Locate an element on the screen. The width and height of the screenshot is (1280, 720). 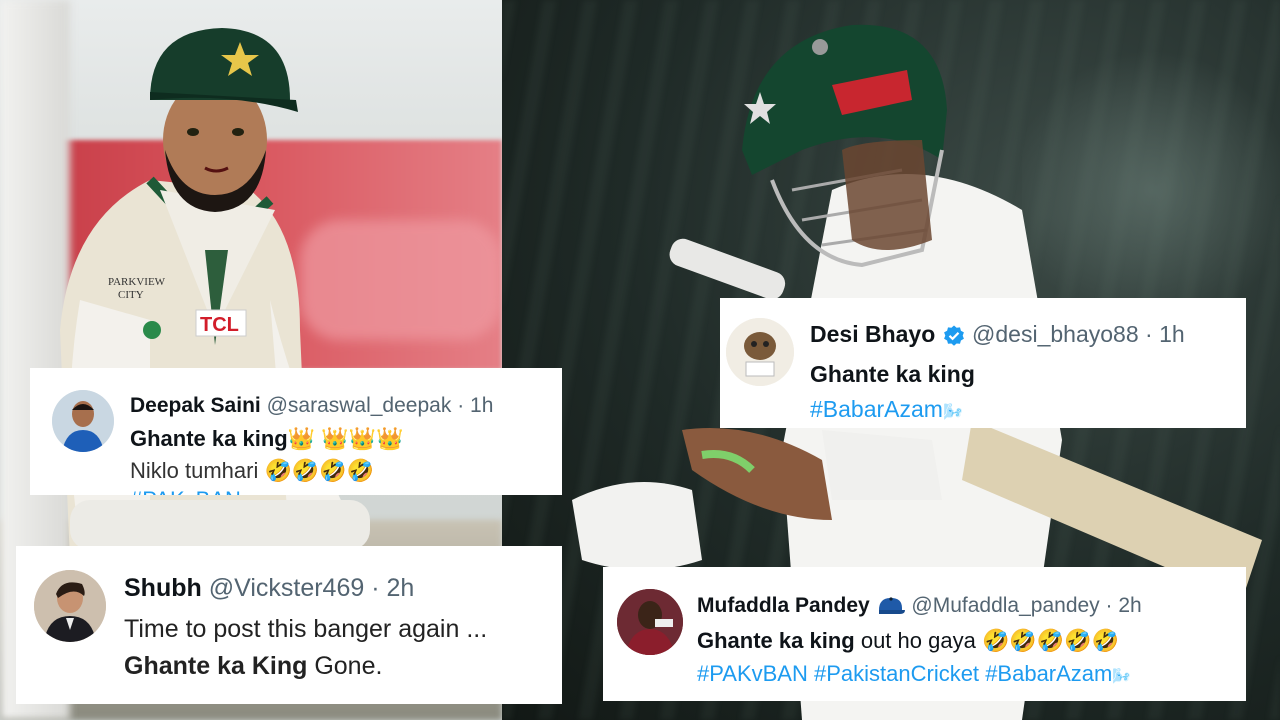
verified-badge-icon is located at coordinates (953, 335).